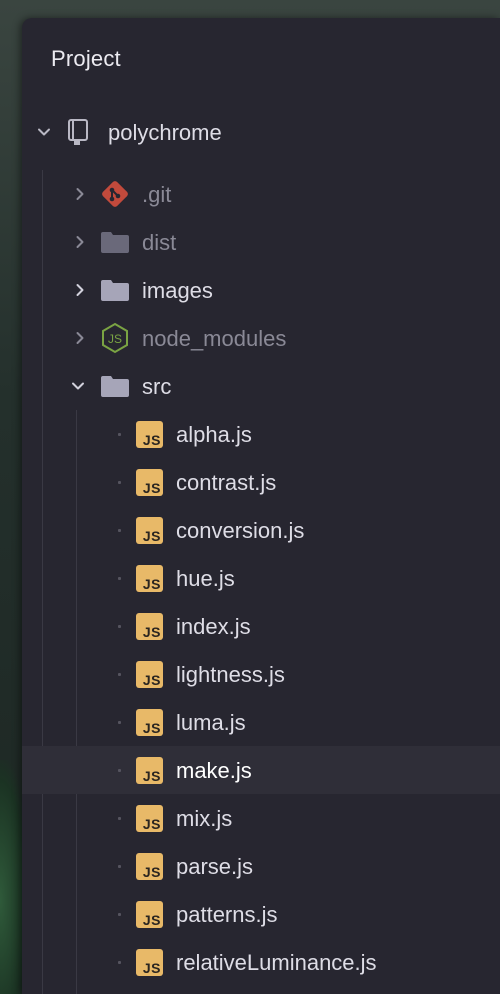 This screenshot has width=500, height=994. I want to click on tree-item-label: src, so click(157, 386).